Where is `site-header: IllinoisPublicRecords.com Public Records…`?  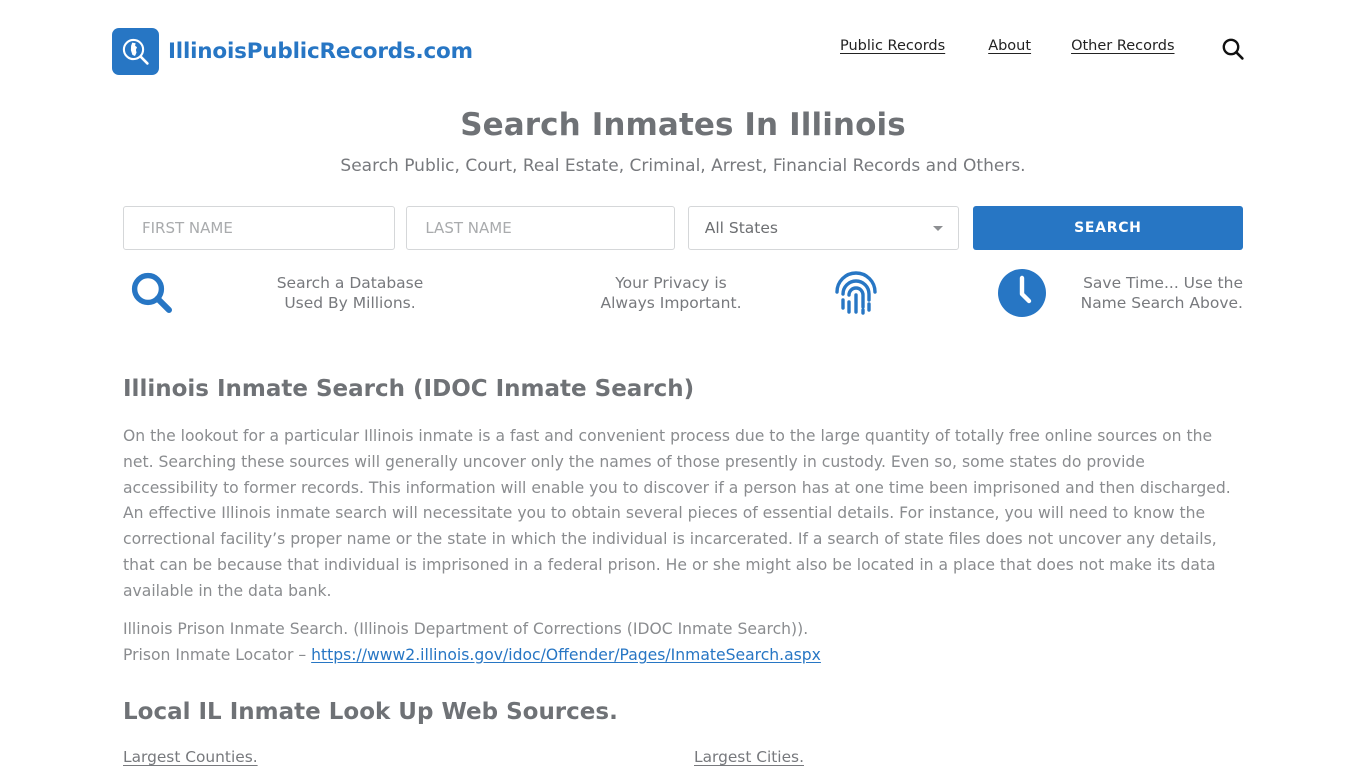 site-header: IllinoisPublicRecords.com Public Records… is located at coordinates (683, 49).